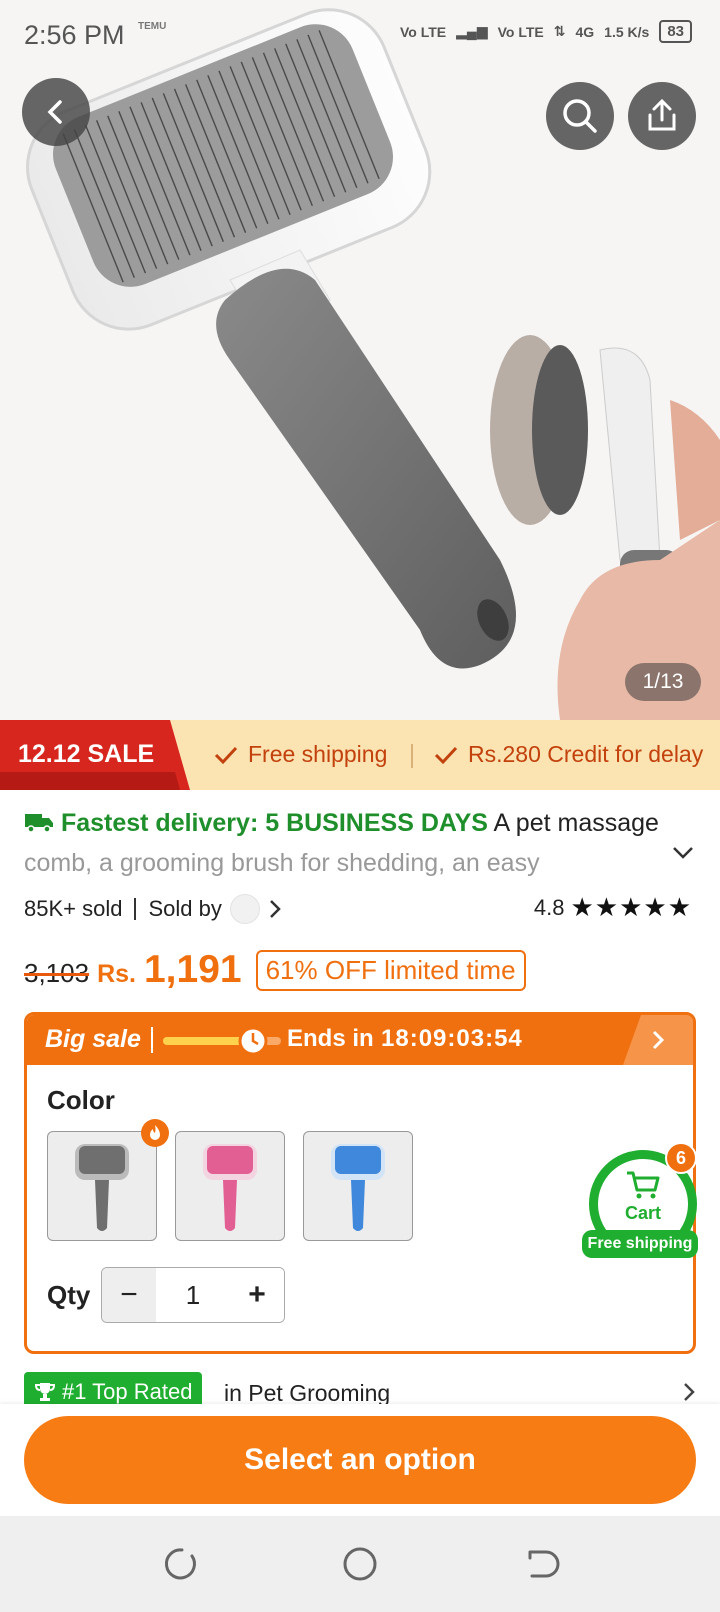  I want to click on color-swatch-gray, so click(102, 1186).